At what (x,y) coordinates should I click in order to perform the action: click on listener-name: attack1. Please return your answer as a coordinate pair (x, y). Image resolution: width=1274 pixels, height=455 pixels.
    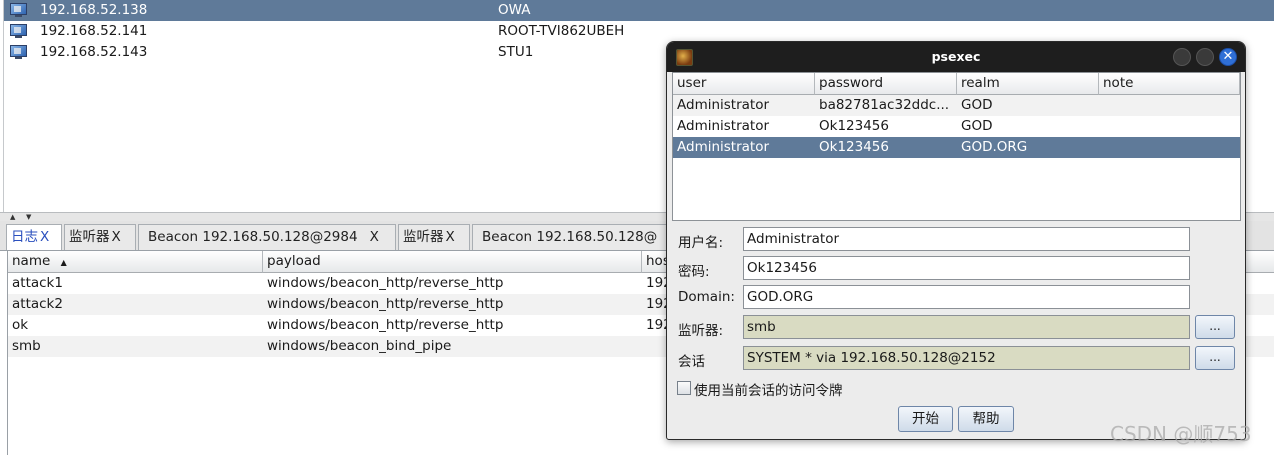
    Looking at the image, I should click on (37, 283).